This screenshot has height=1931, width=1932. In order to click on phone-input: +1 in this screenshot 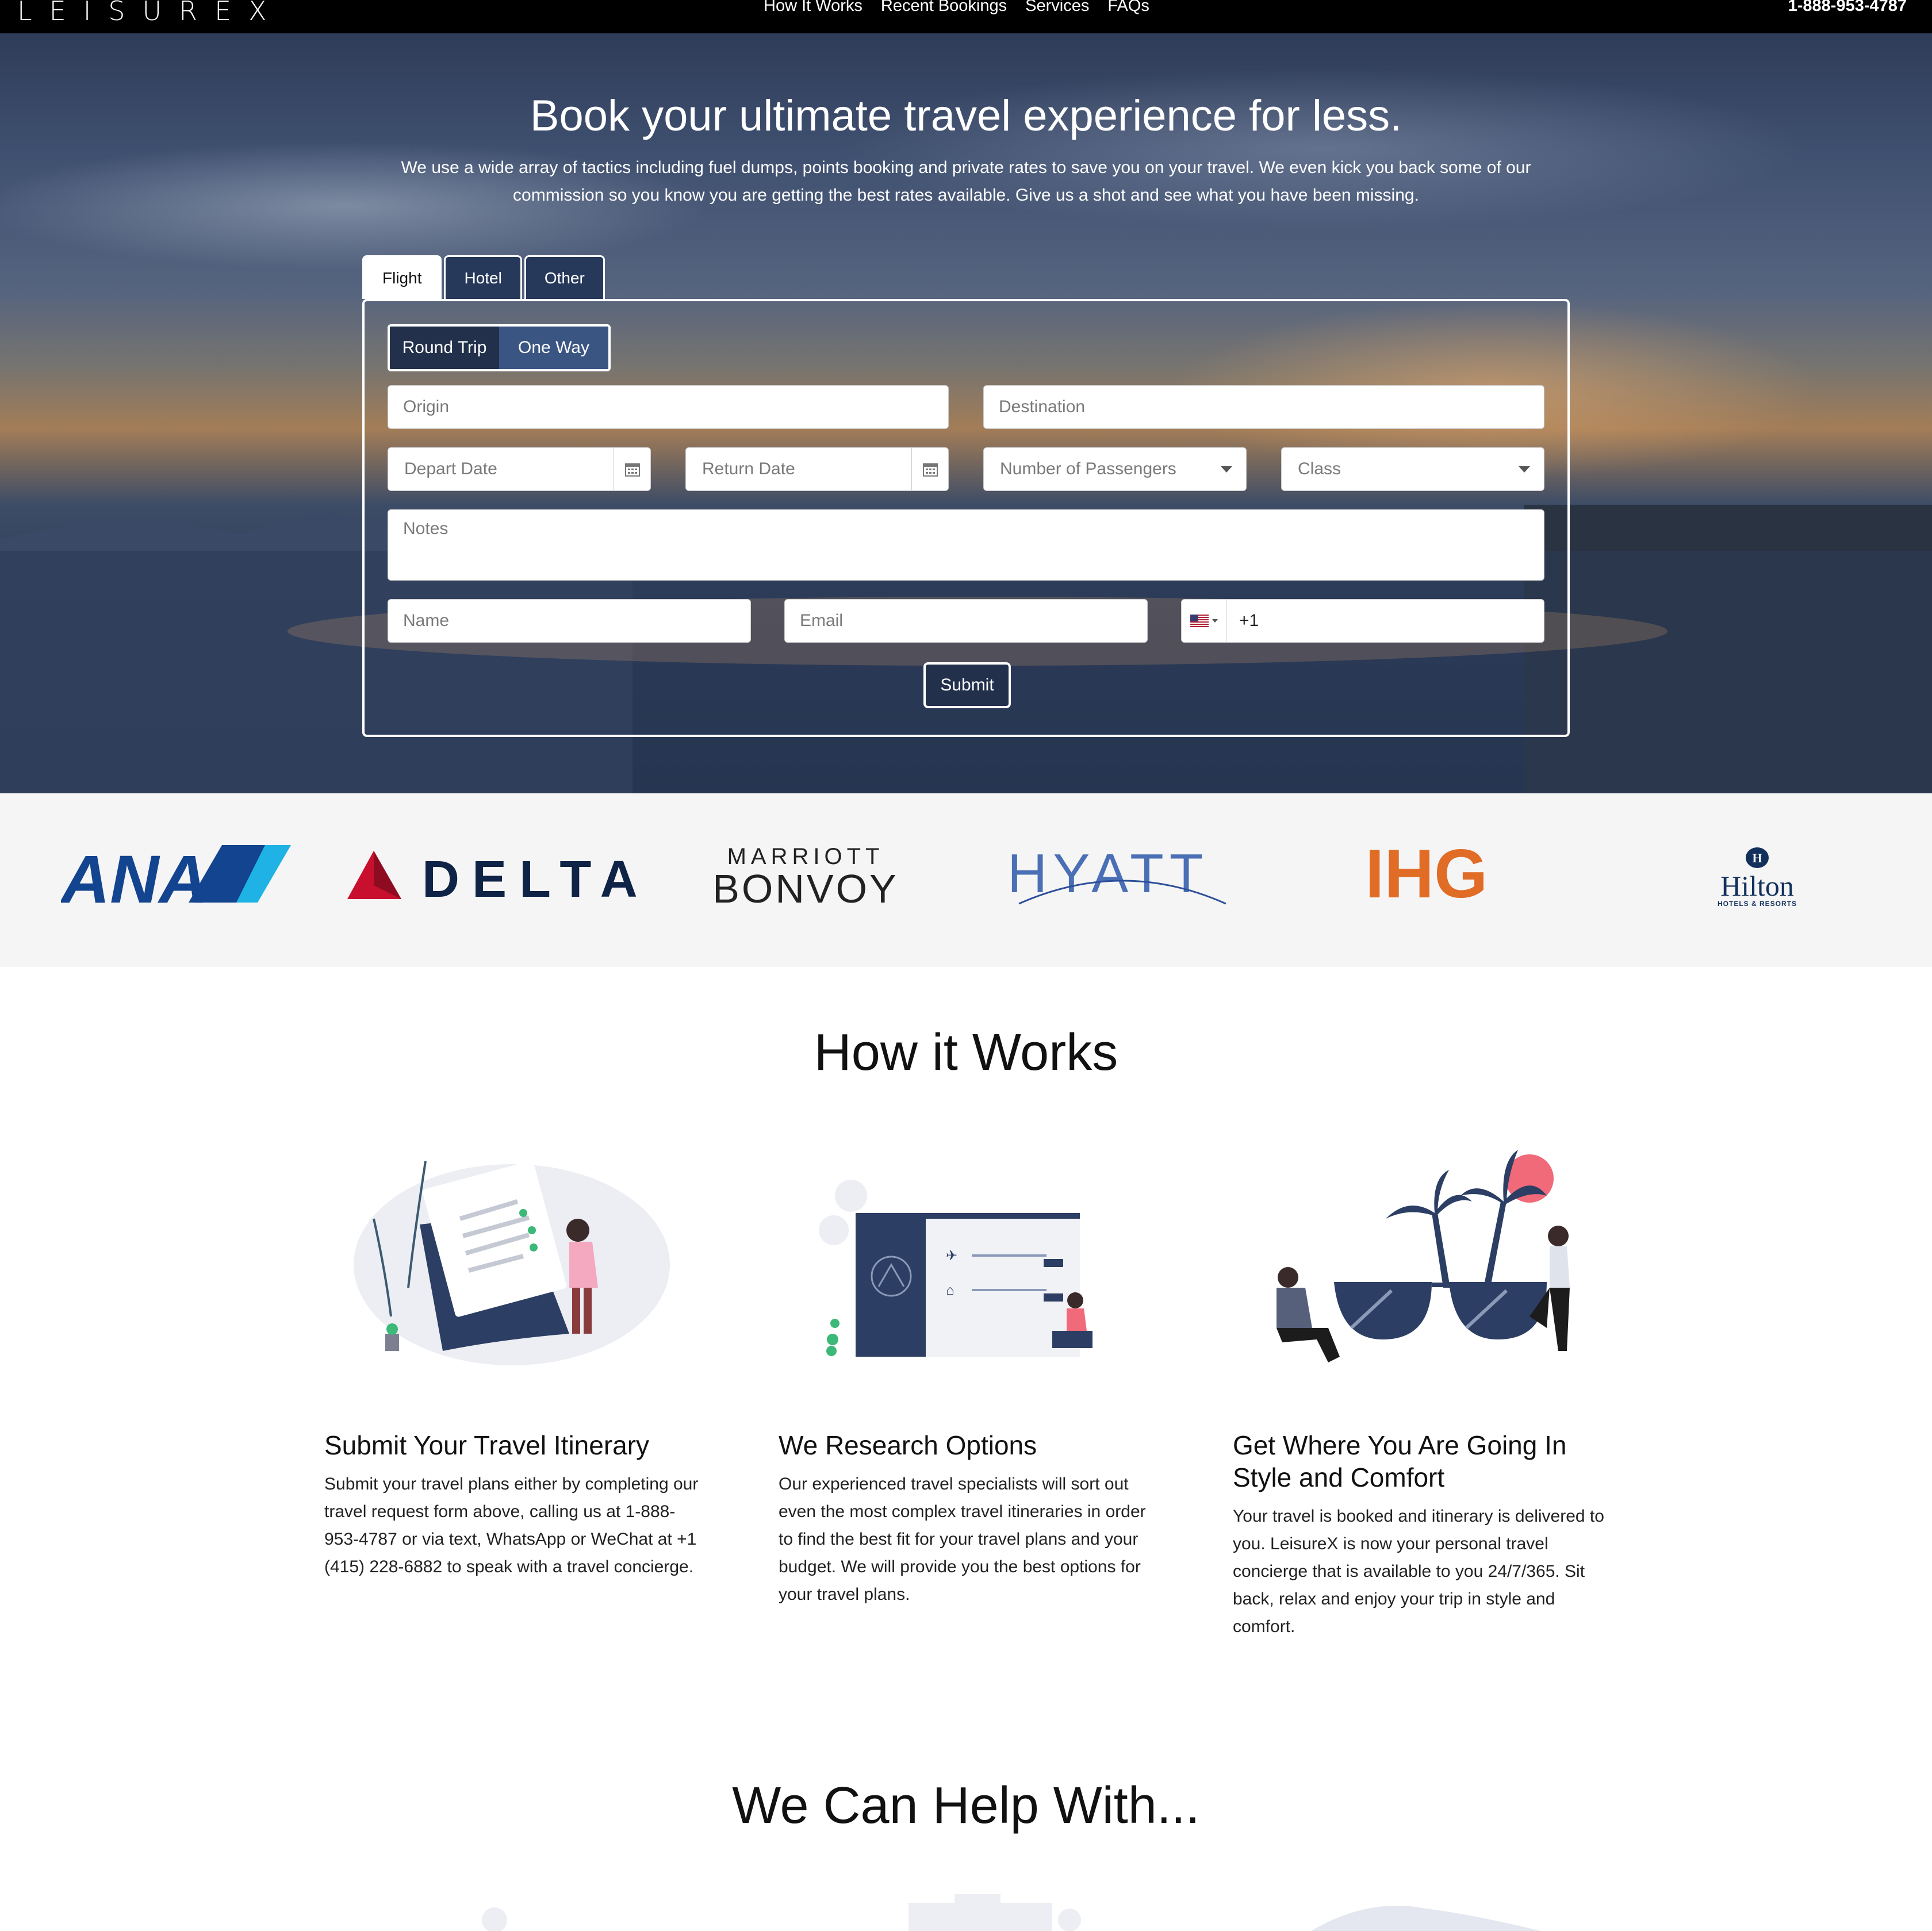, I will do `click(1362, 621)`.